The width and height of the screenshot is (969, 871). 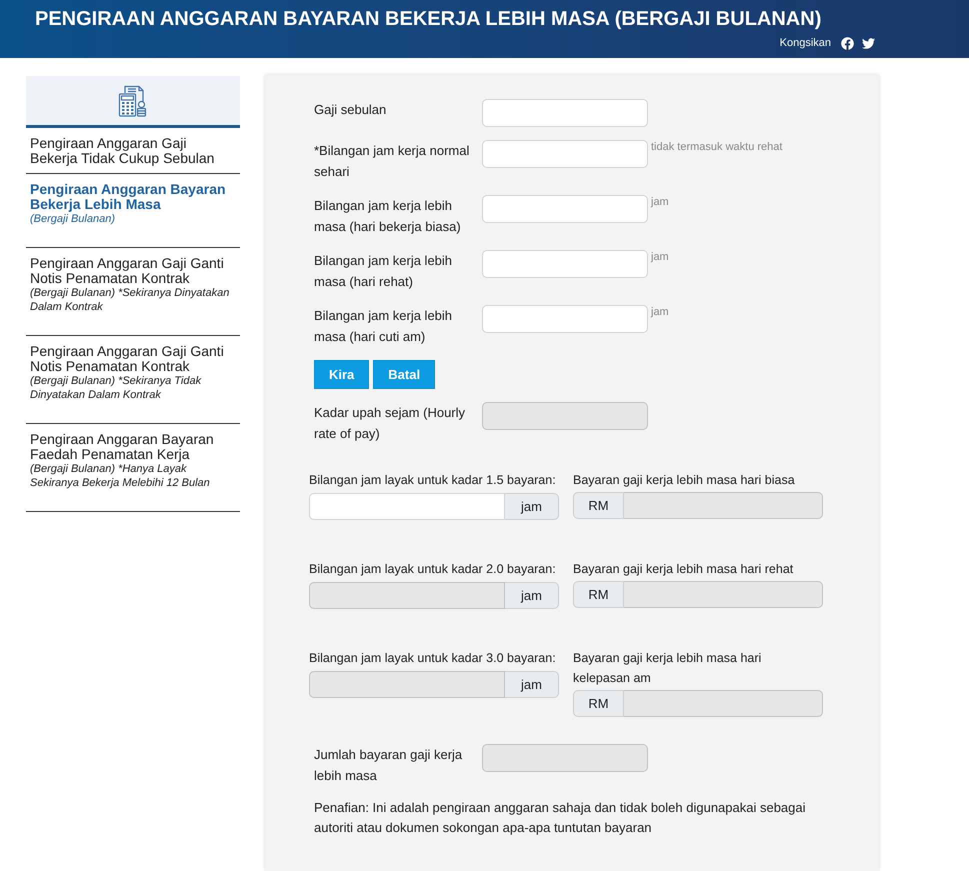 What do you see at coordinates (389, 765) in the screenshot?
I see `field-label: Jumlah bayaran gaji kerja lebih masa` at bounding box center [389, 765].